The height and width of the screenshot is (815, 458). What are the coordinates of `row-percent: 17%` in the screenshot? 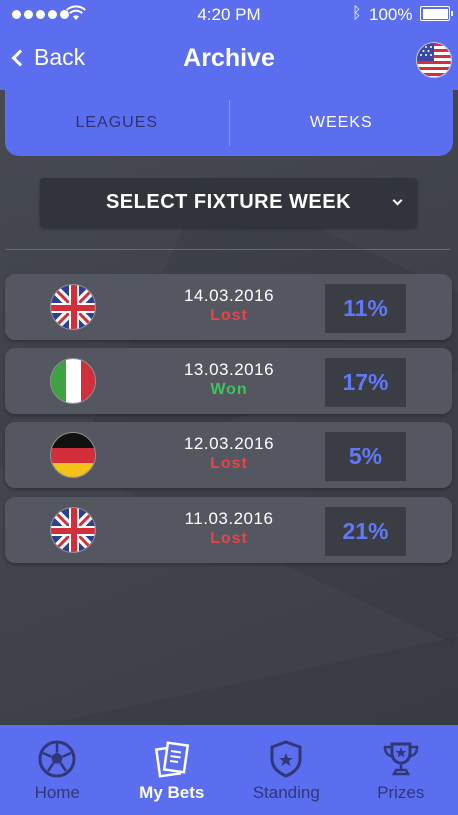 It's located at (365, 382).